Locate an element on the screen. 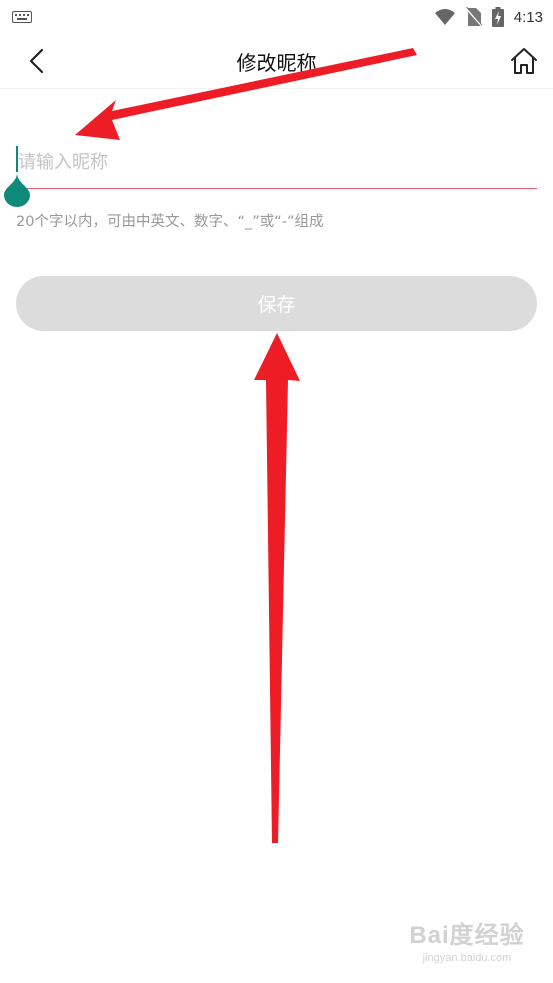 The image size is (553, 983). text-cursor is located at coordinates (17, 159).